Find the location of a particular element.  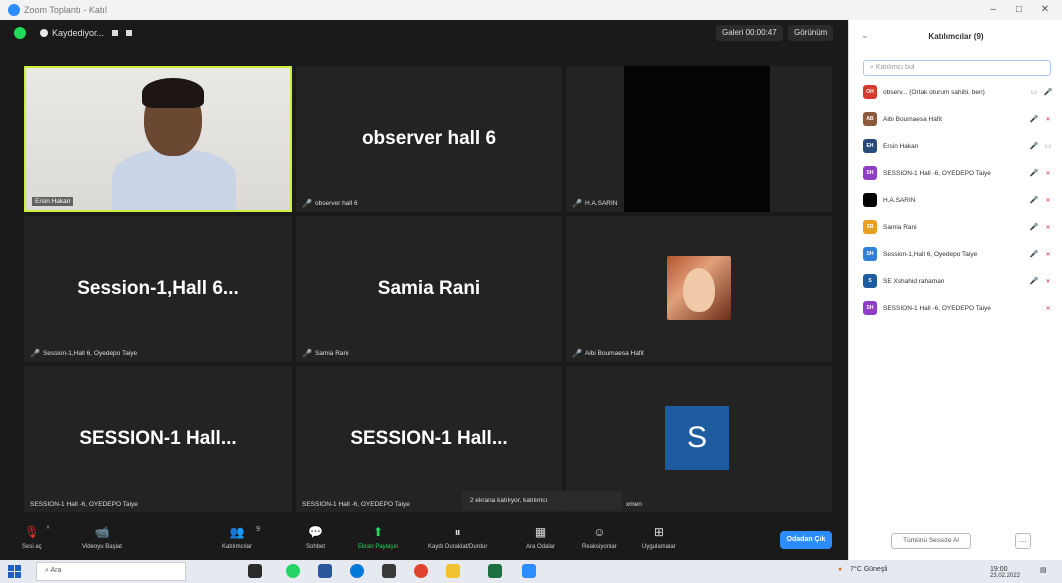

unmute-label: Sesi aç is located at coordinates (32, 547).